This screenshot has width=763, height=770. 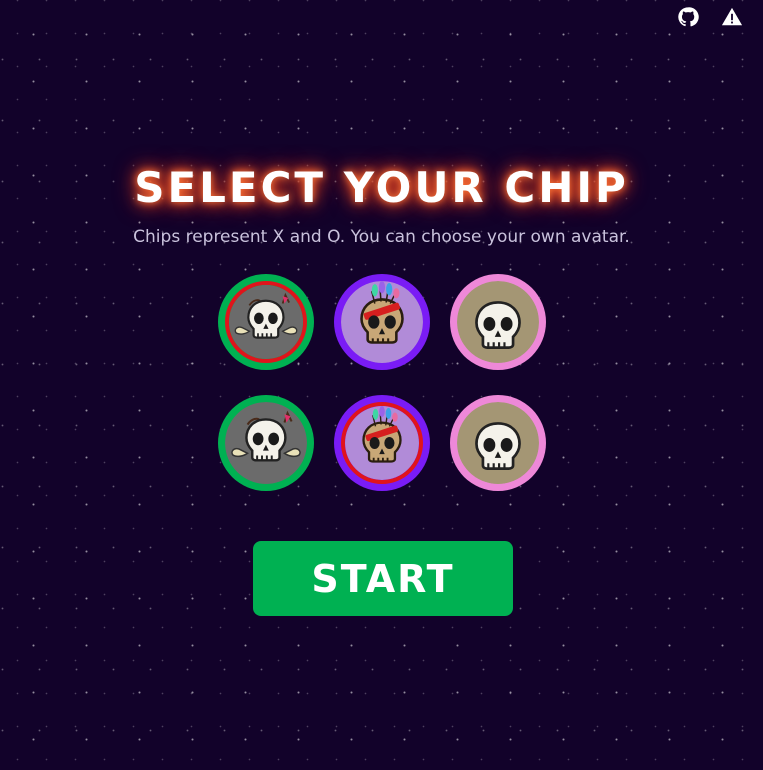 I want to click on header-icons, so click(x=710, y=17).